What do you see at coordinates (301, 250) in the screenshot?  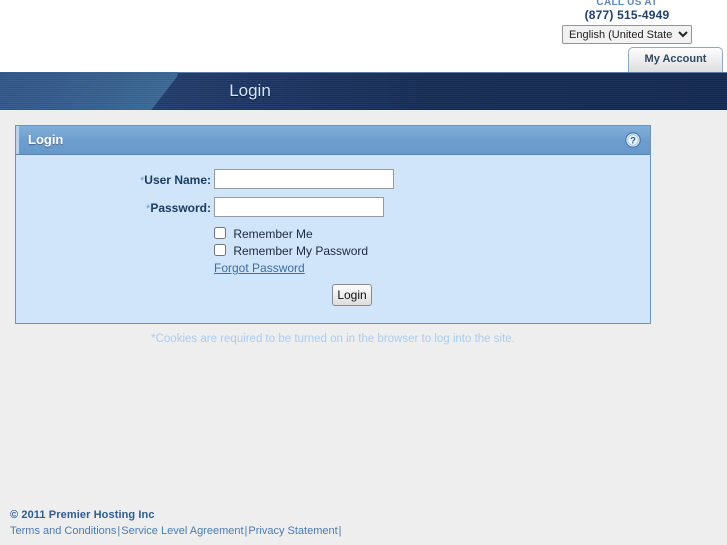 I see `remember-my-password-label: Remember My Password` at bounding box center [301, 250].